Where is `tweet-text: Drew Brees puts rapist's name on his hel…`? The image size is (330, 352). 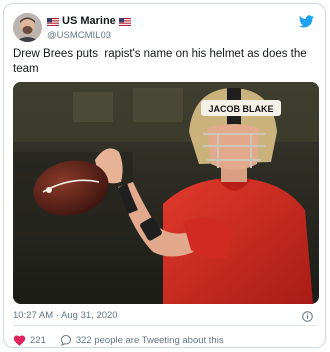 tweet-text: Drew Brees puts rapist's name on his hel… is located at coordinates (161, 61).